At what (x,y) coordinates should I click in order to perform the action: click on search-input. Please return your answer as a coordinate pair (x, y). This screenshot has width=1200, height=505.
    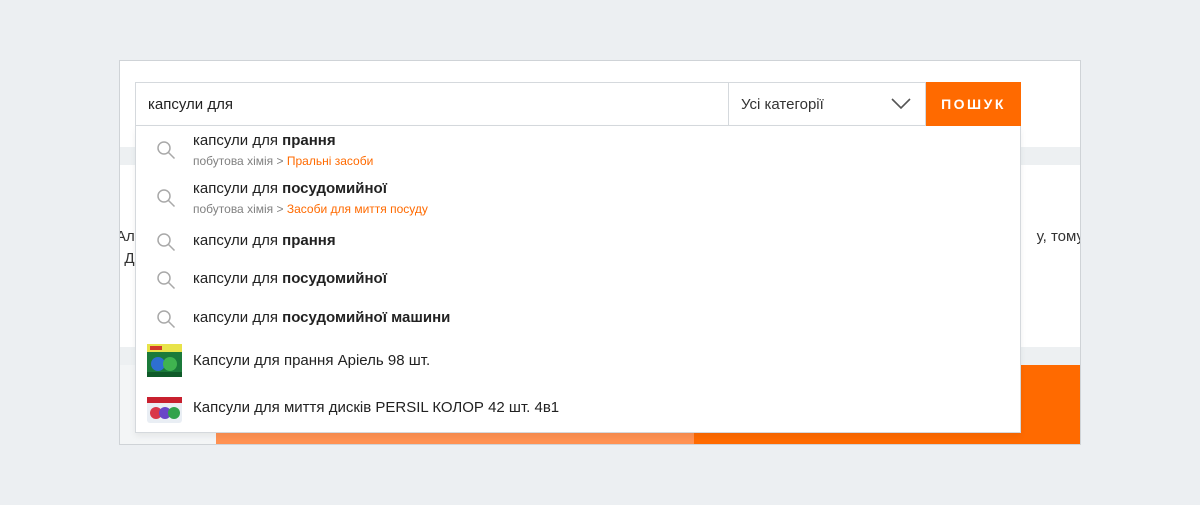
    Looking at the image, I should click on (431, 104).